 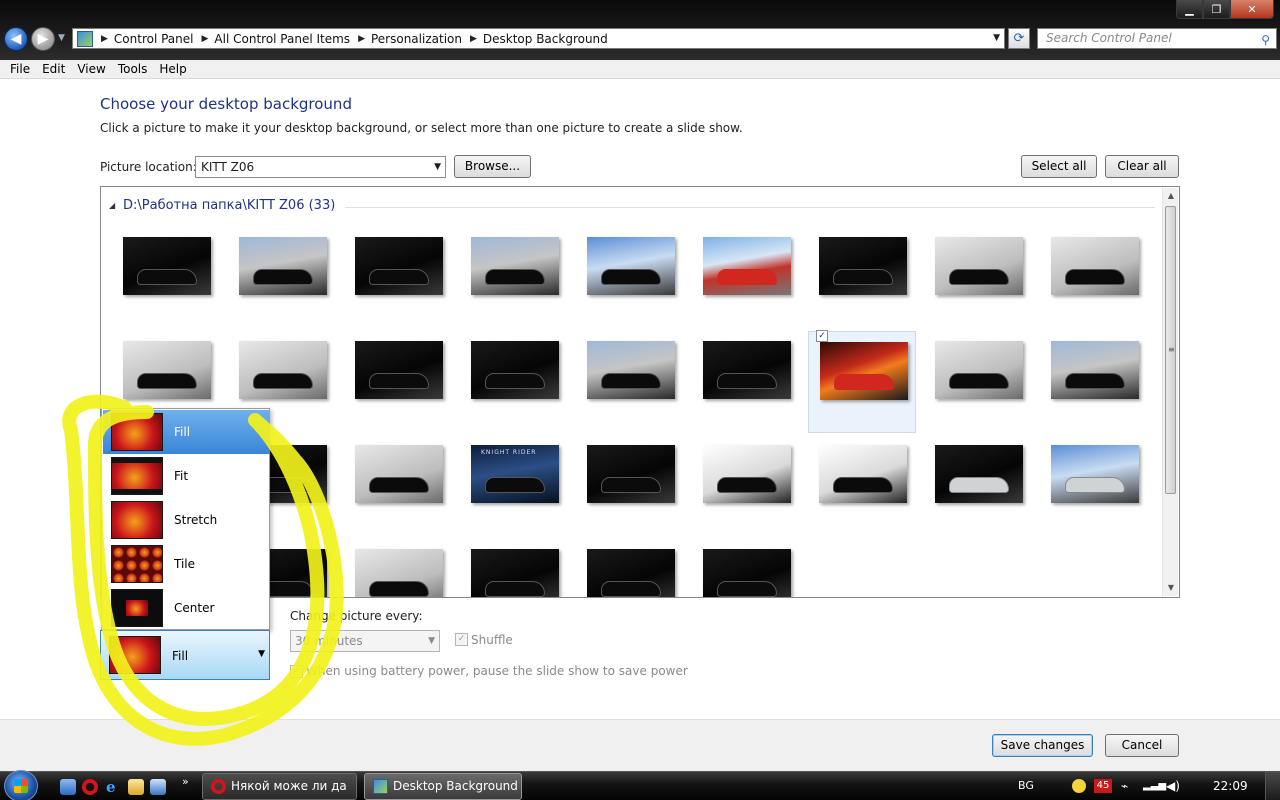 What do you see at coordinates (133, 69) in the screenshot?
I see `menu-tools: Tools` at bounding box center [133, 69].